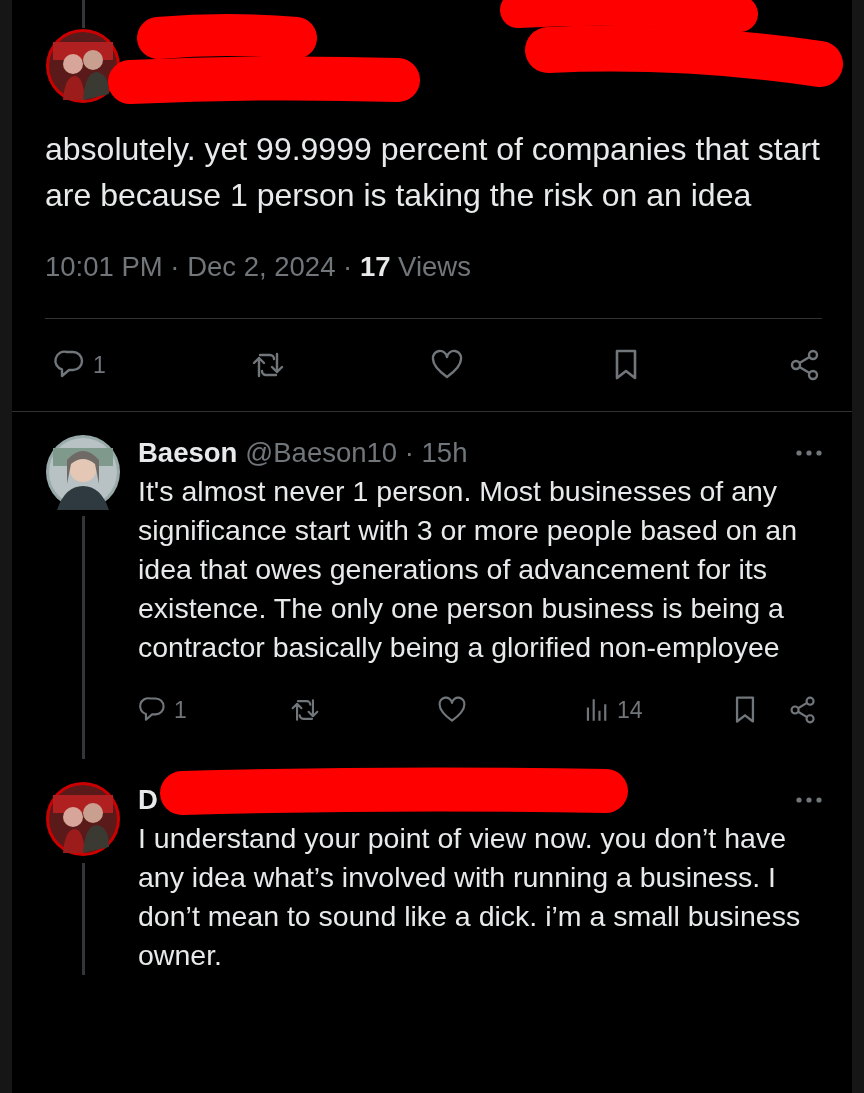 This screenshot has width=864, height=1093. Describe the element at coordinates (356, 453) in the screenshot. I see `author-handle: @Baeson10 · 15h` at that location.